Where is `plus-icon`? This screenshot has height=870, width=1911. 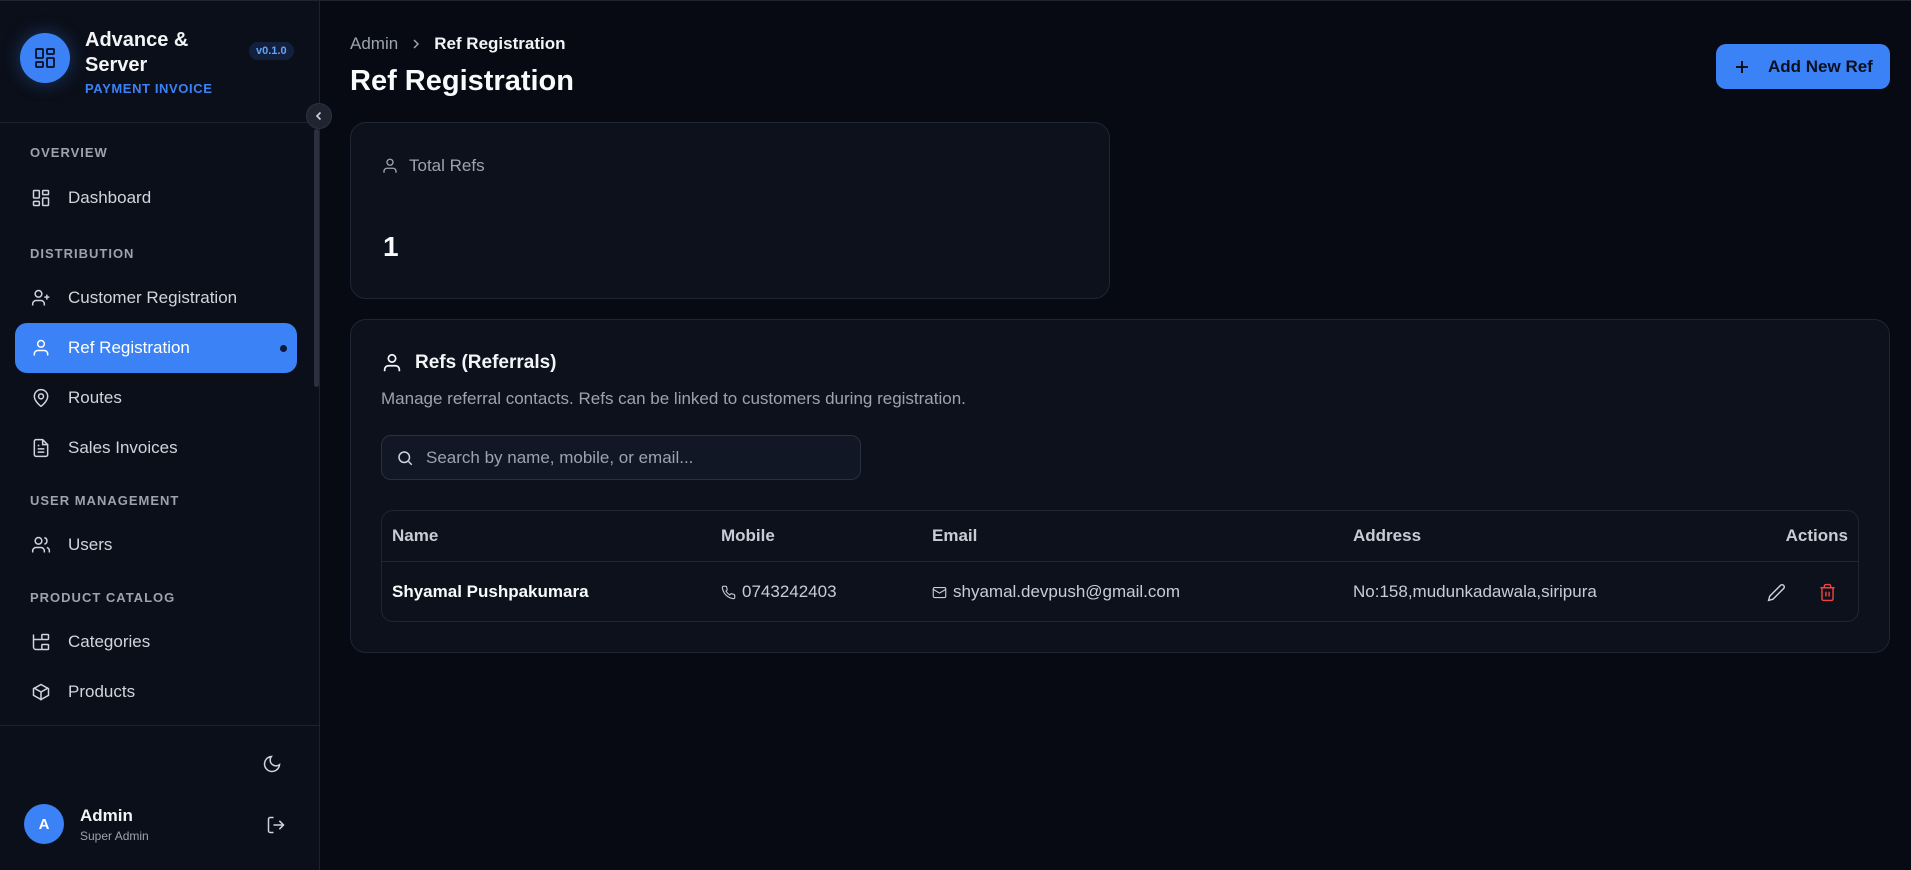 plus-icon is located at coordinates (1742, 66).